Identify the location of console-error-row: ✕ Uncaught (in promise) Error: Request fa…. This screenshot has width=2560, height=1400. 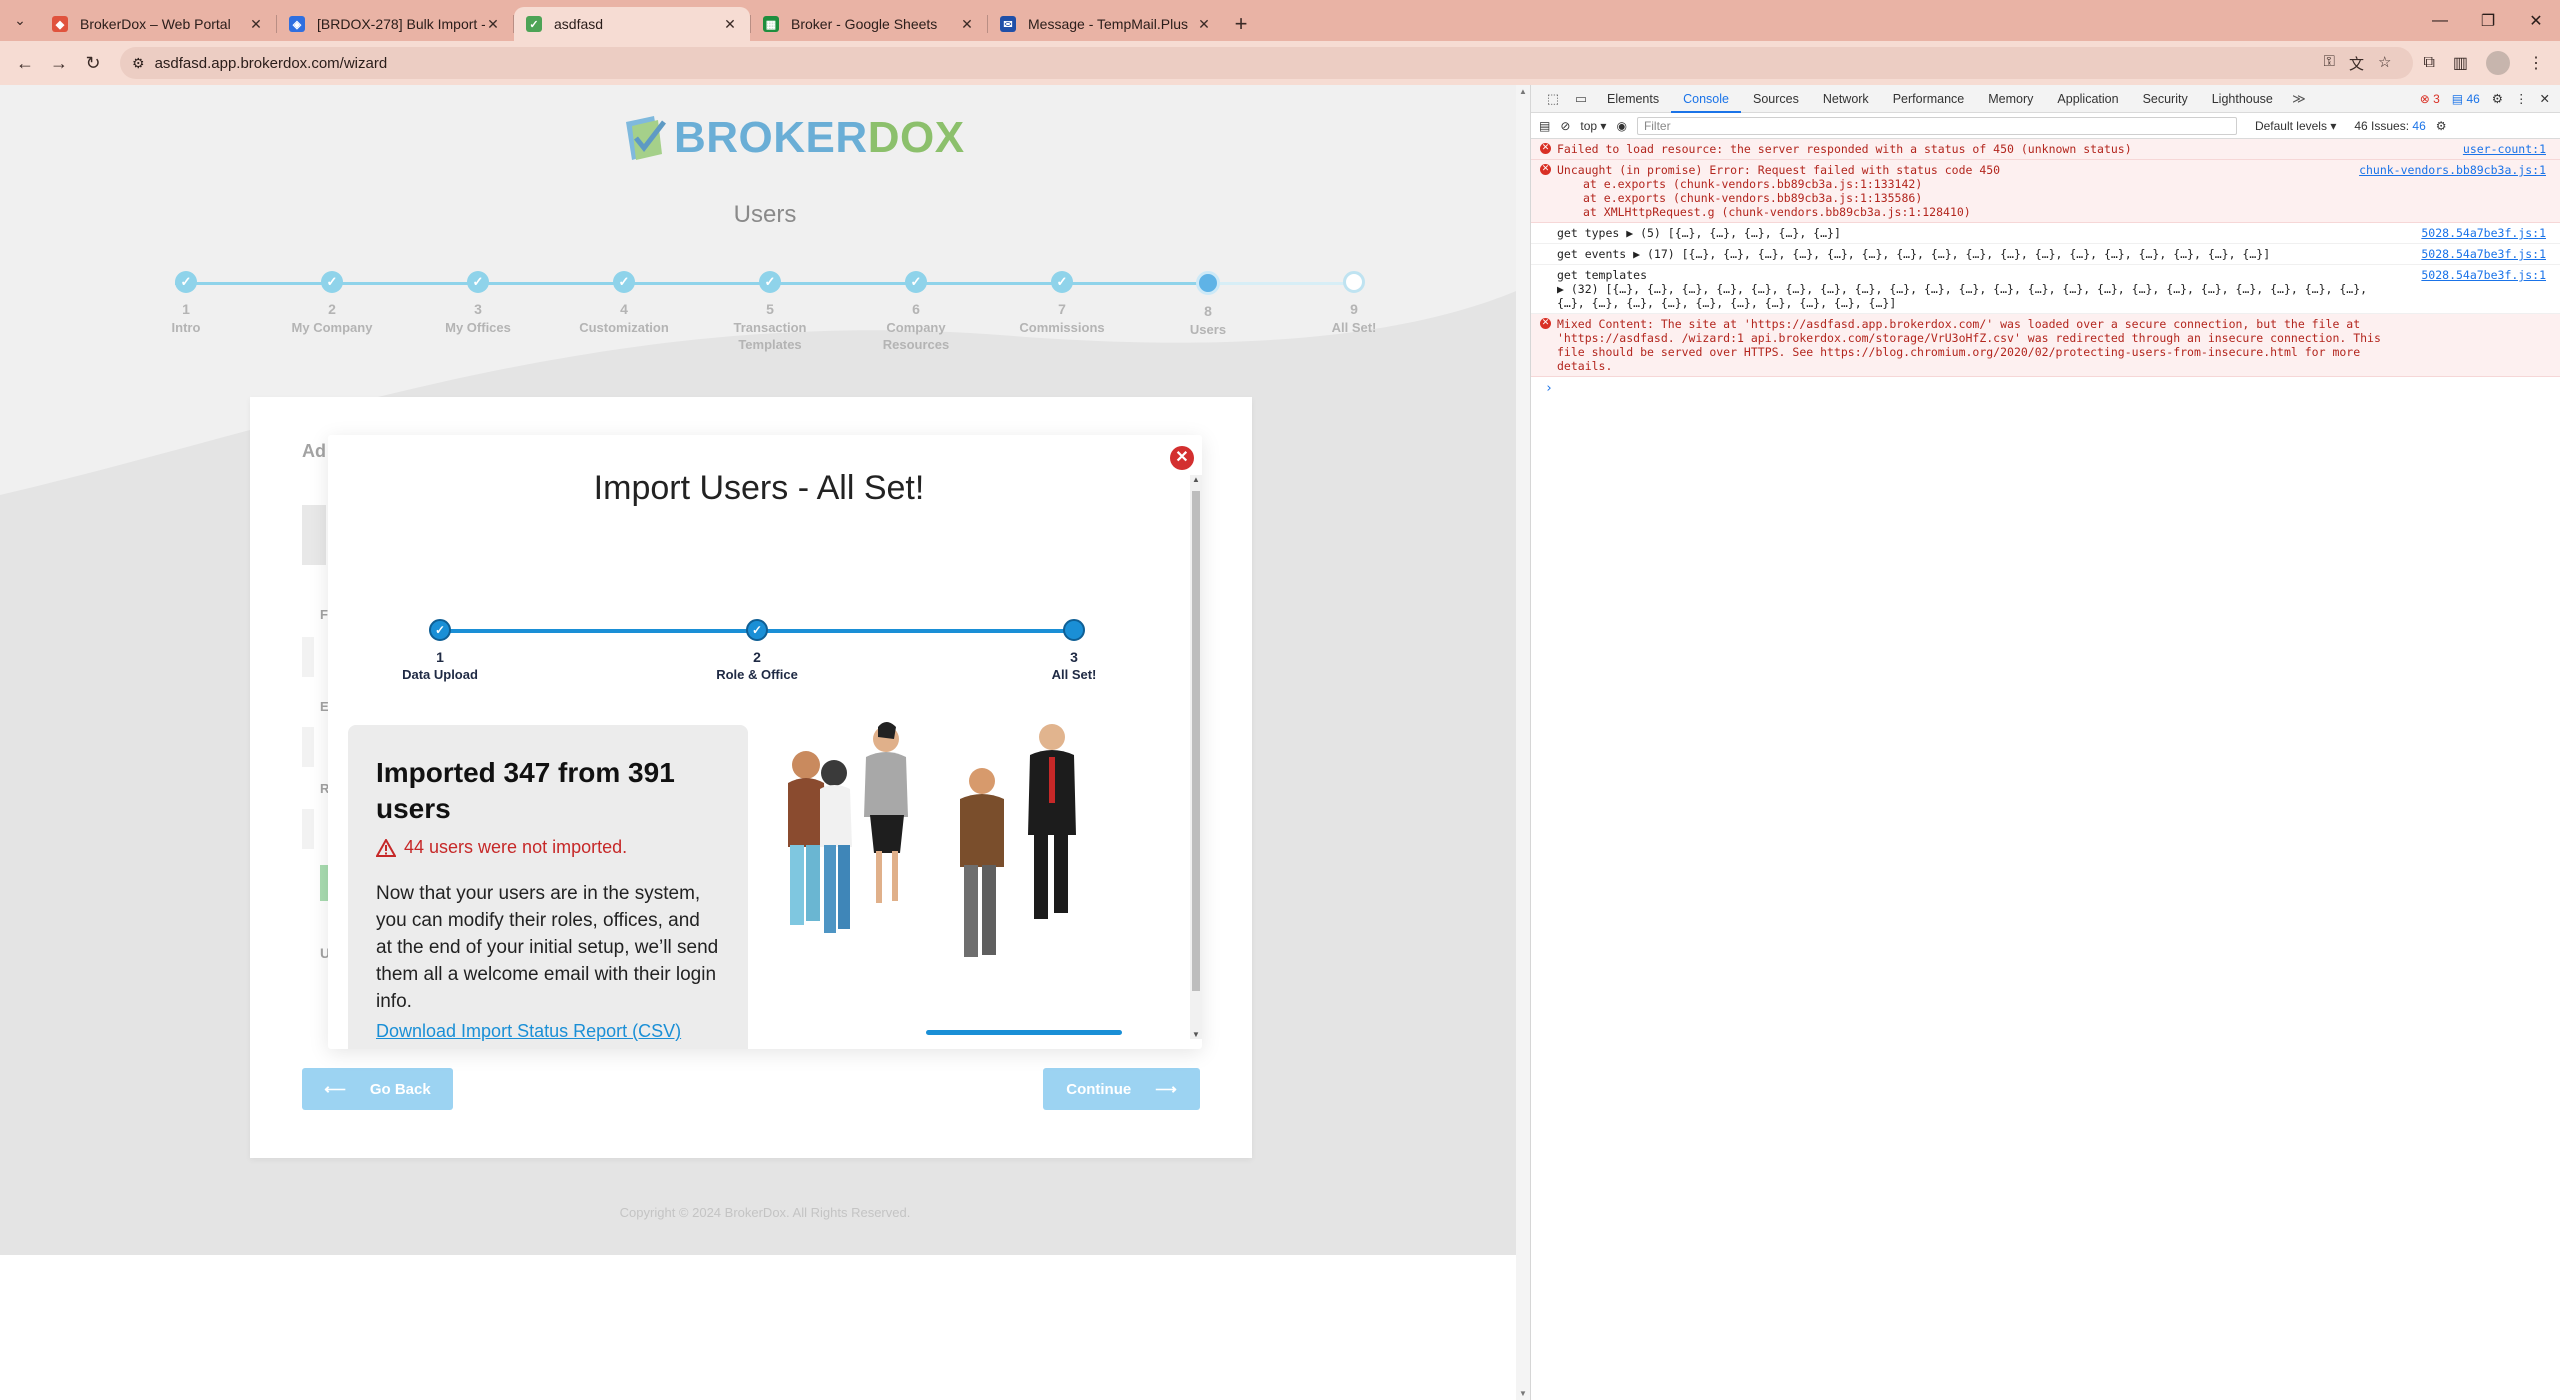
(2045, 191).